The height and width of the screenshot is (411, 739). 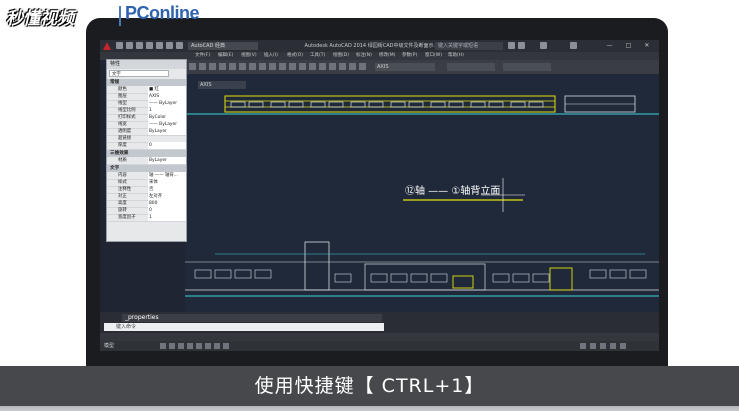 What do you see at coordinates (149, 45) in the screenshot?
I see `save-as-icon` at bounding box center [149, 45].